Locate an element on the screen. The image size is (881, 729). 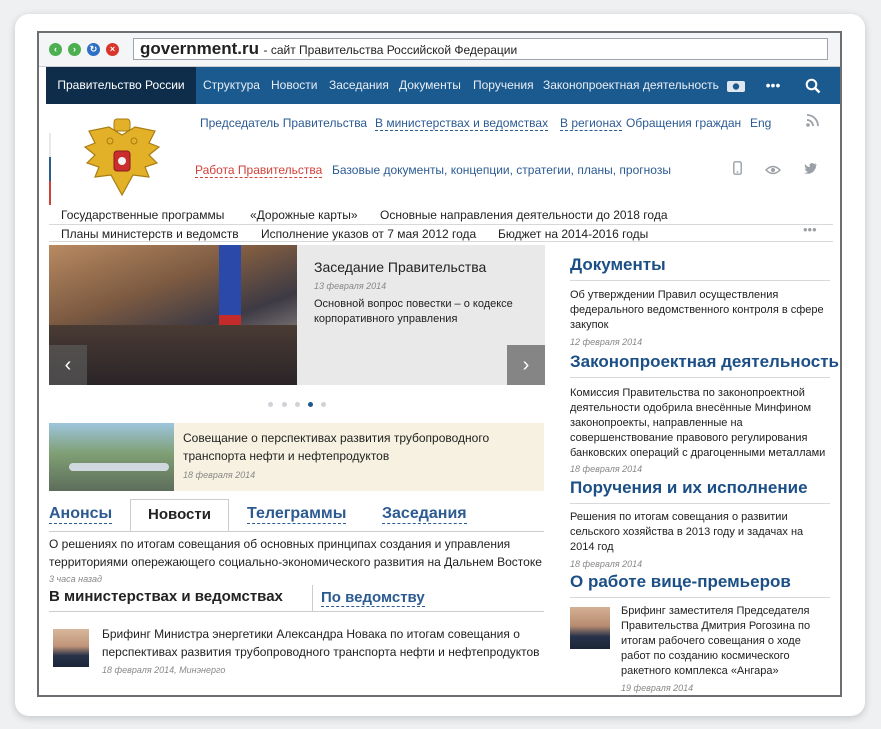
ministries-heading: В министерствах и ведомствах is located at coordinates (166, 596).